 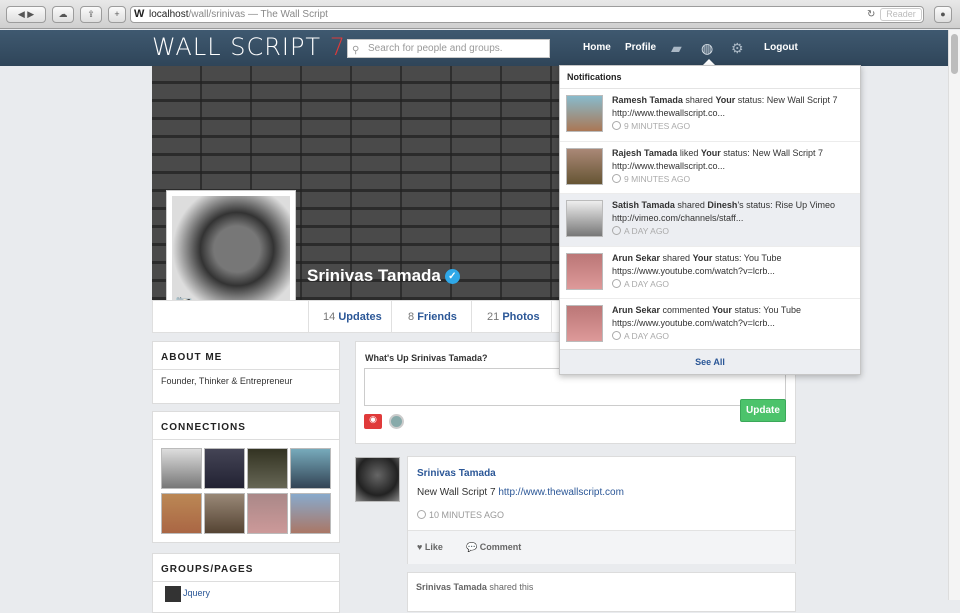 What do you see at coordinates (954, 54) in the screenshot?
I see `scroll-thumb` at bounding box center [954, 54].